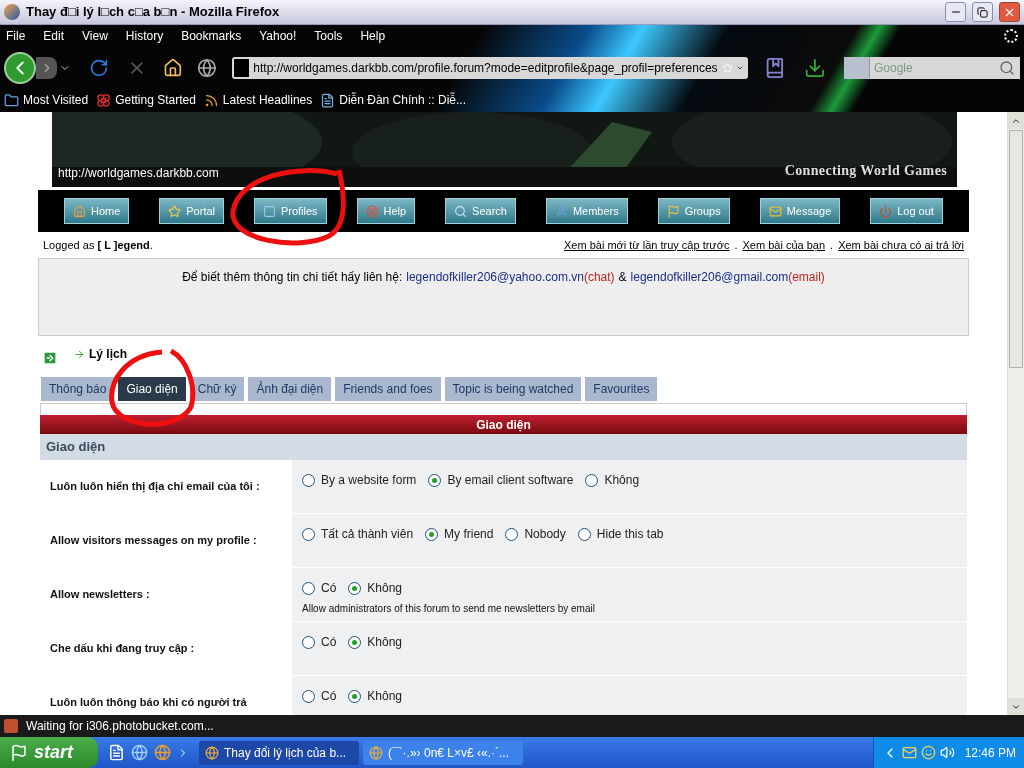 The width and height of the screenshot is (1024, 768). Describe the element at coordinates (175, 211) in the screenshot. I see `star-icon` at that location.